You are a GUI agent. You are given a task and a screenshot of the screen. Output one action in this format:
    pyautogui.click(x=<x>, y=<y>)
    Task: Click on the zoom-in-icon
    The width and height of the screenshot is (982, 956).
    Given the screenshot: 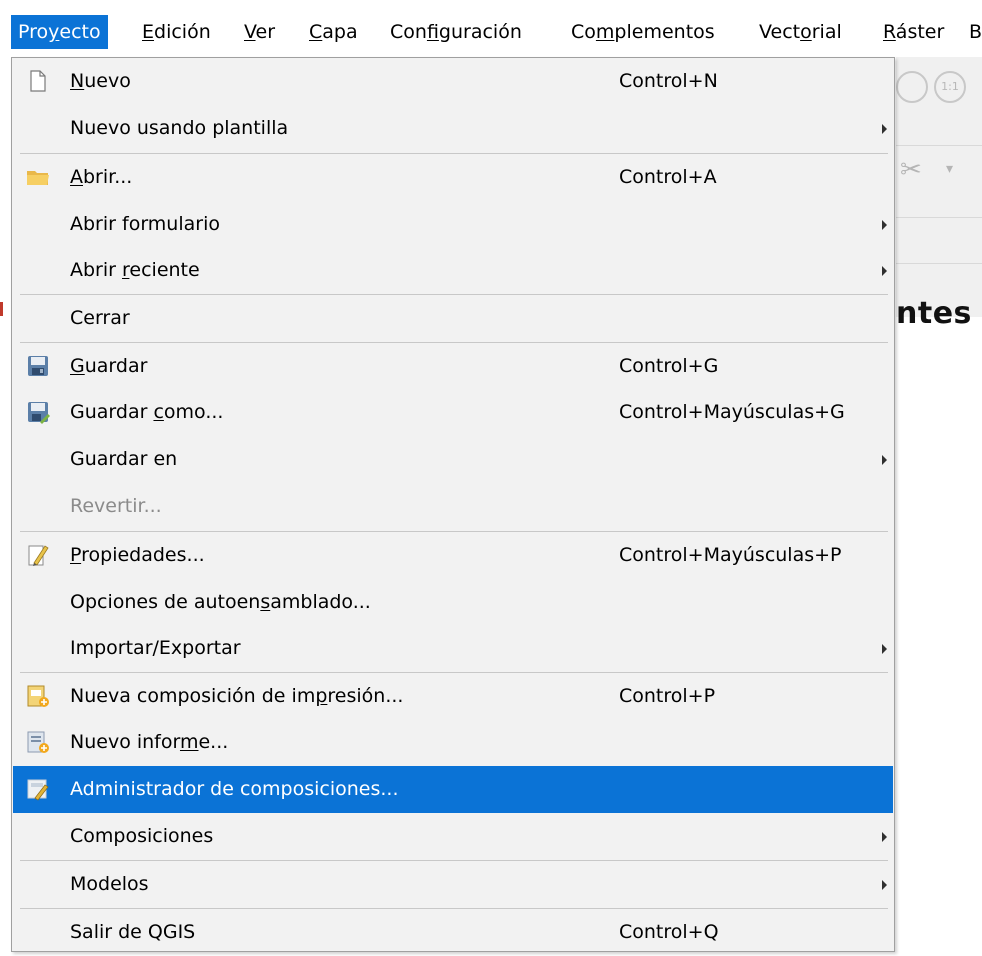 What is the action you would take?
    pyautogui.click(x=912, y=87)
    